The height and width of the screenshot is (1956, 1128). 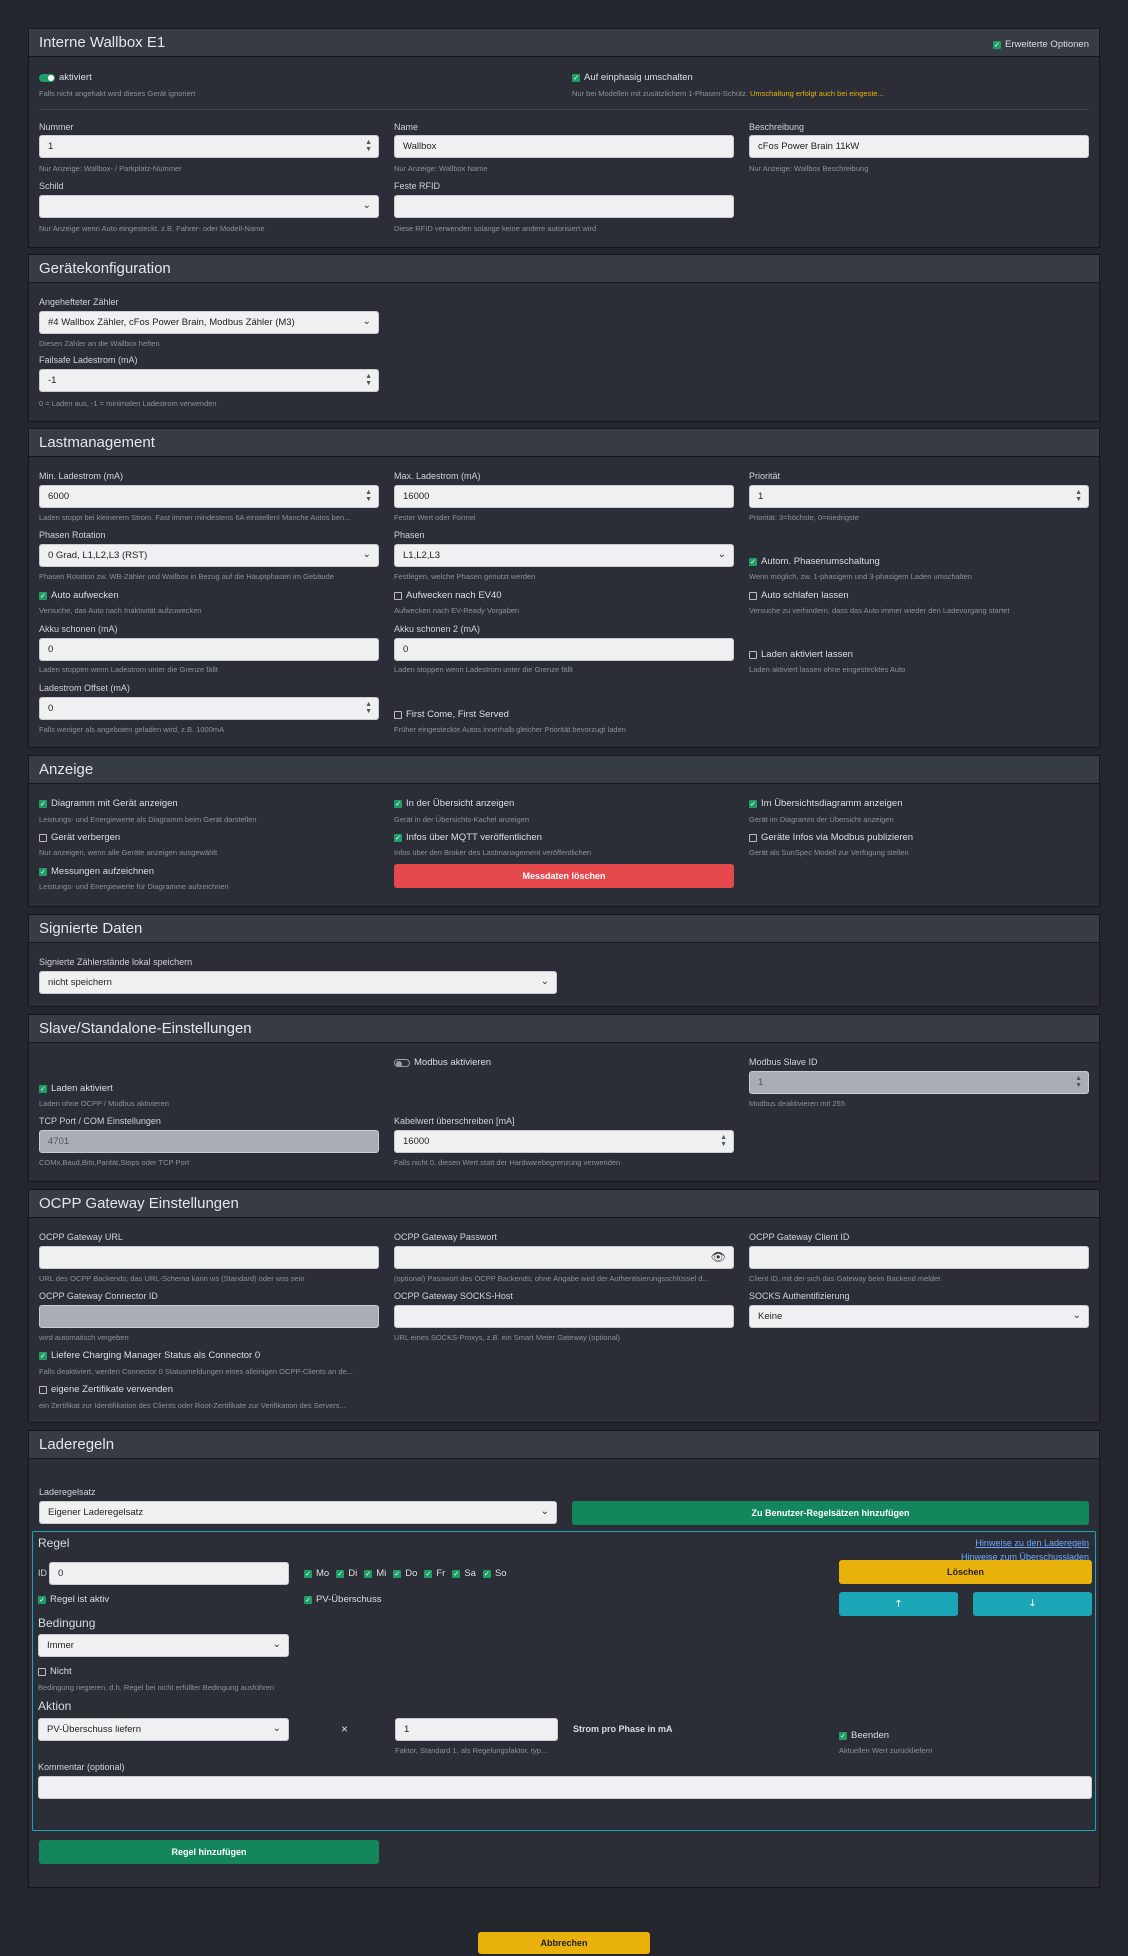 I want to click on phasen-rotation-select: 0 Grad, L1,L2,L3 (RST) ⌄, so click(x=209, y=555).